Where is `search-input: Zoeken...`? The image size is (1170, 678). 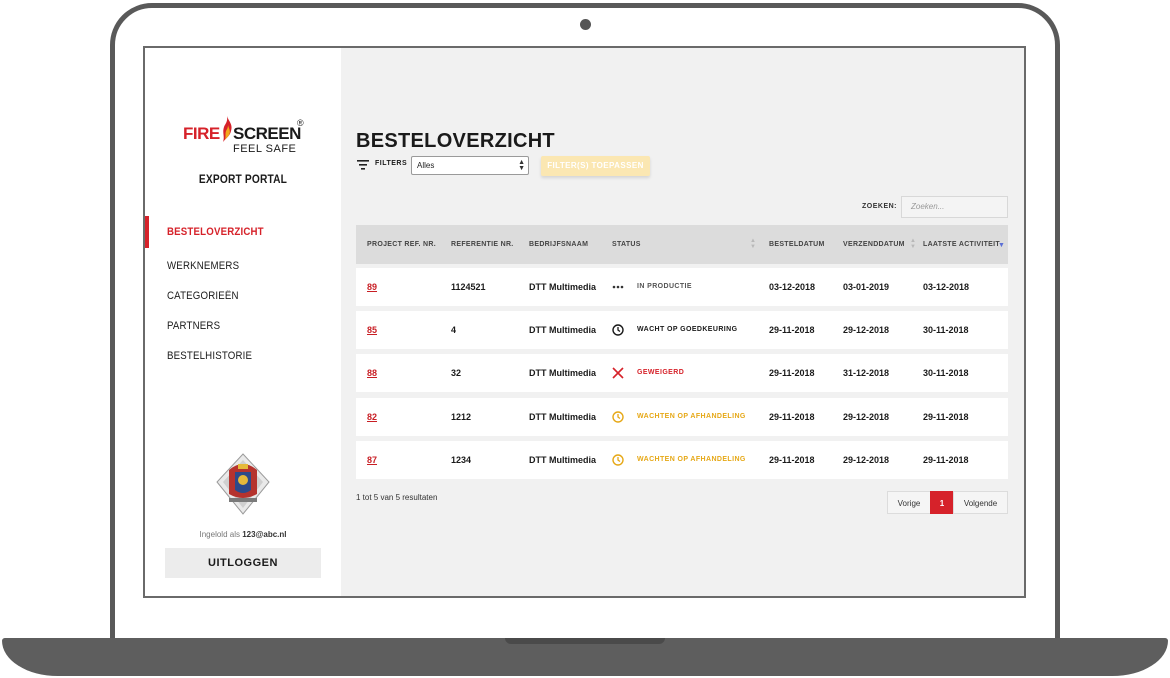
search-input: Zoeken... is located at coordinates (954, 207).